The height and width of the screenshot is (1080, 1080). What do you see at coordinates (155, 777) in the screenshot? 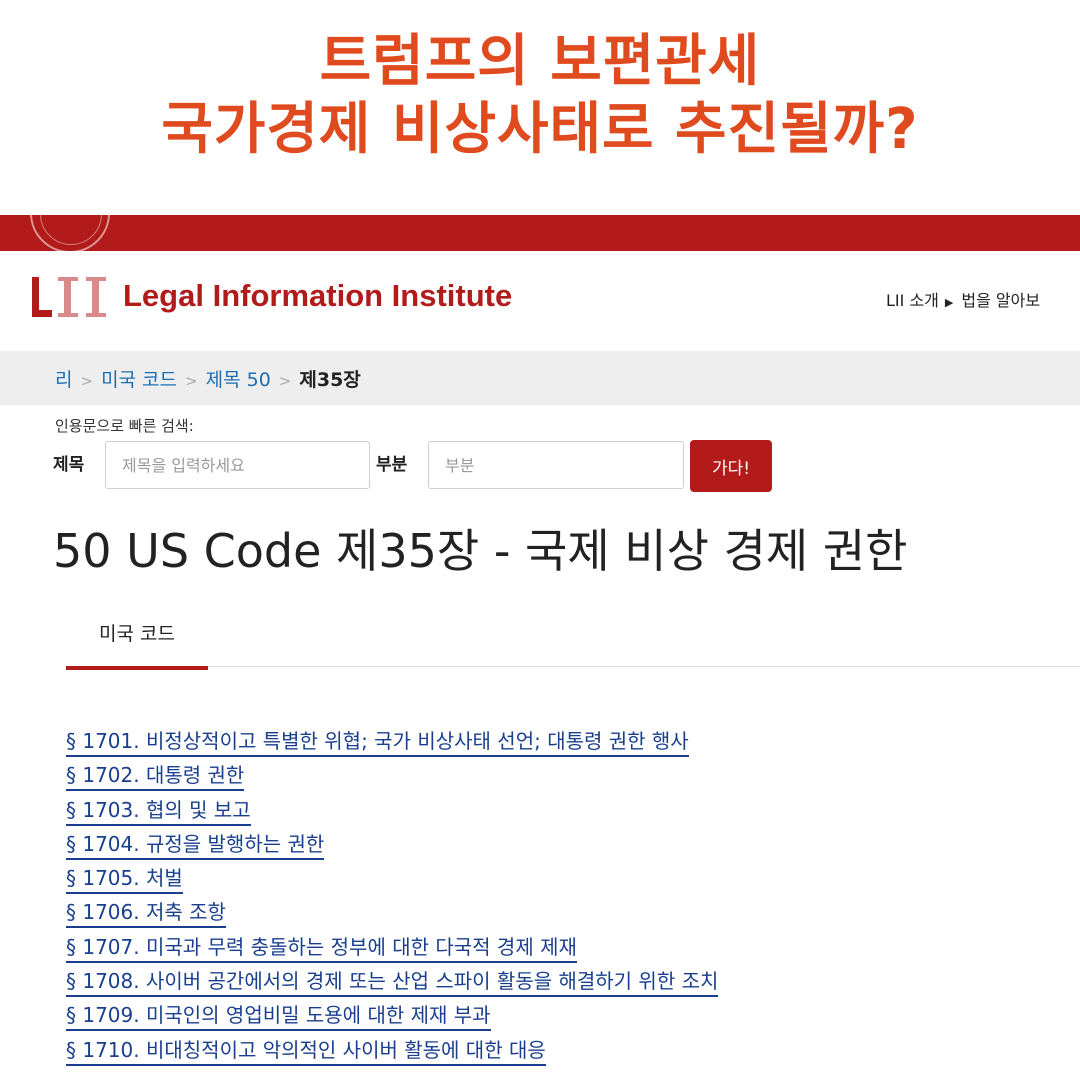
I see `section-link-1702: § 1702. 대통령 권한` at bounding box center [155, 777].